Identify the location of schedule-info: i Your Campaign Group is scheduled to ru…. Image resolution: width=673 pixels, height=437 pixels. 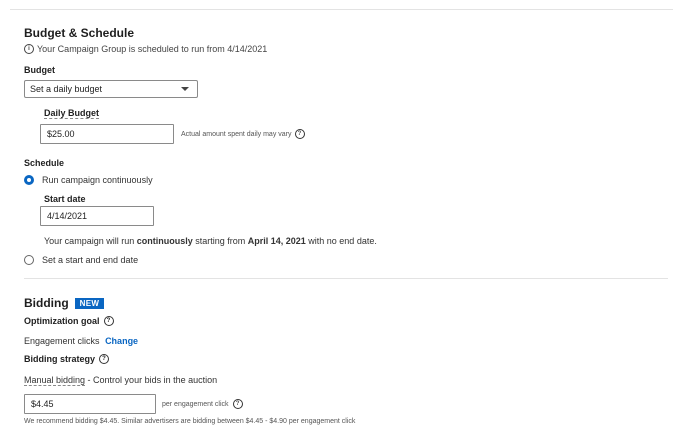
(145, 49).